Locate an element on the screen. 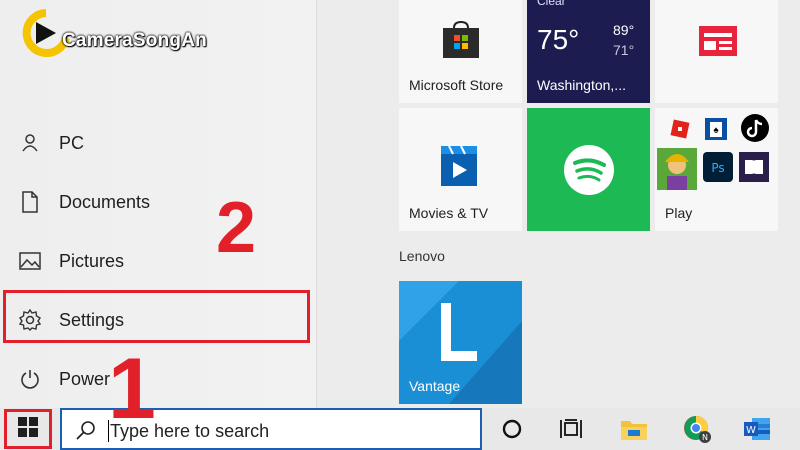 The width and height of the screenshot is (800, 450). nav-label-power: Power is located at coordinates (85, 378).